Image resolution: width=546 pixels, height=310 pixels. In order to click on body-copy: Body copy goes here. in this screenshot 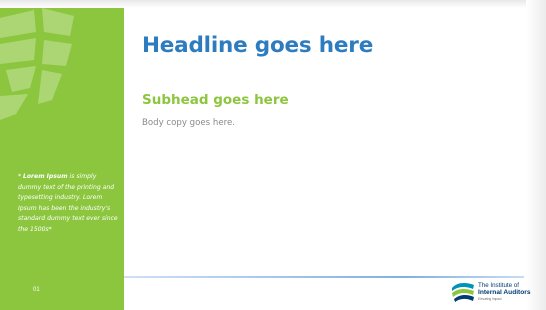, I will do `click(188, 123)`.